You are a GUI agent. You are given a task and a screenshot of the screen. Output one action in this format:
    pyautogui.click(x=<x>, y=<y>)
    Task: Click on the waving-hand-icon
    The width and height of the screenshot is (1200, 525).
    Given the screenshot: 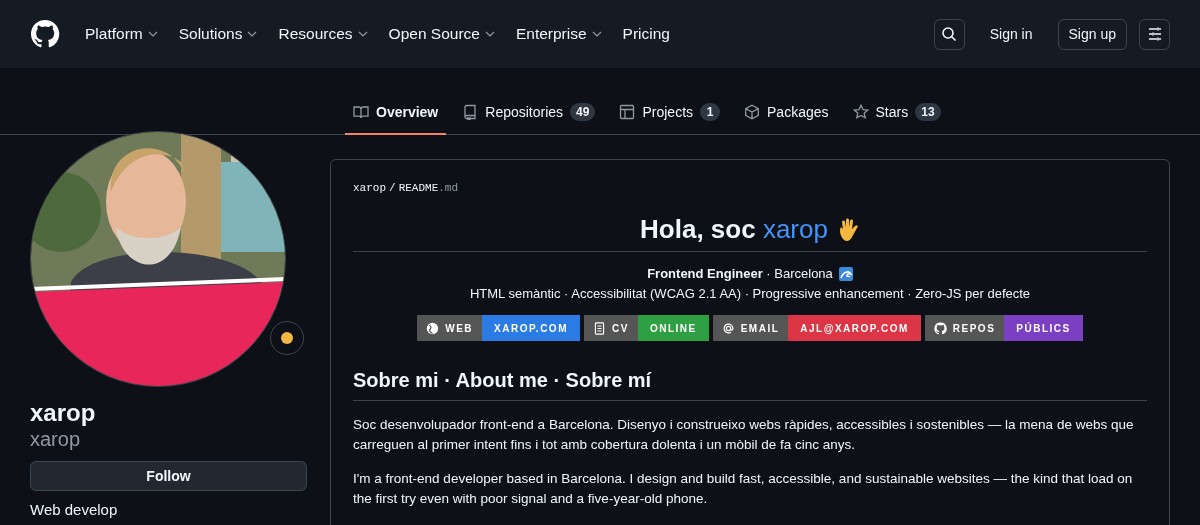 What is the action you would take?
    pyautogui.click(x=848, y=229)
    